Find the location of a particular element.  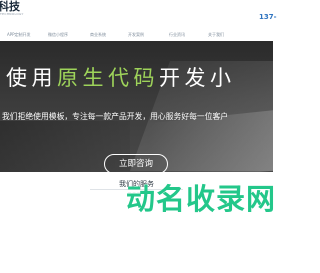

nav-item-business-system: 商业系统 is located at coordinates (98, 35).